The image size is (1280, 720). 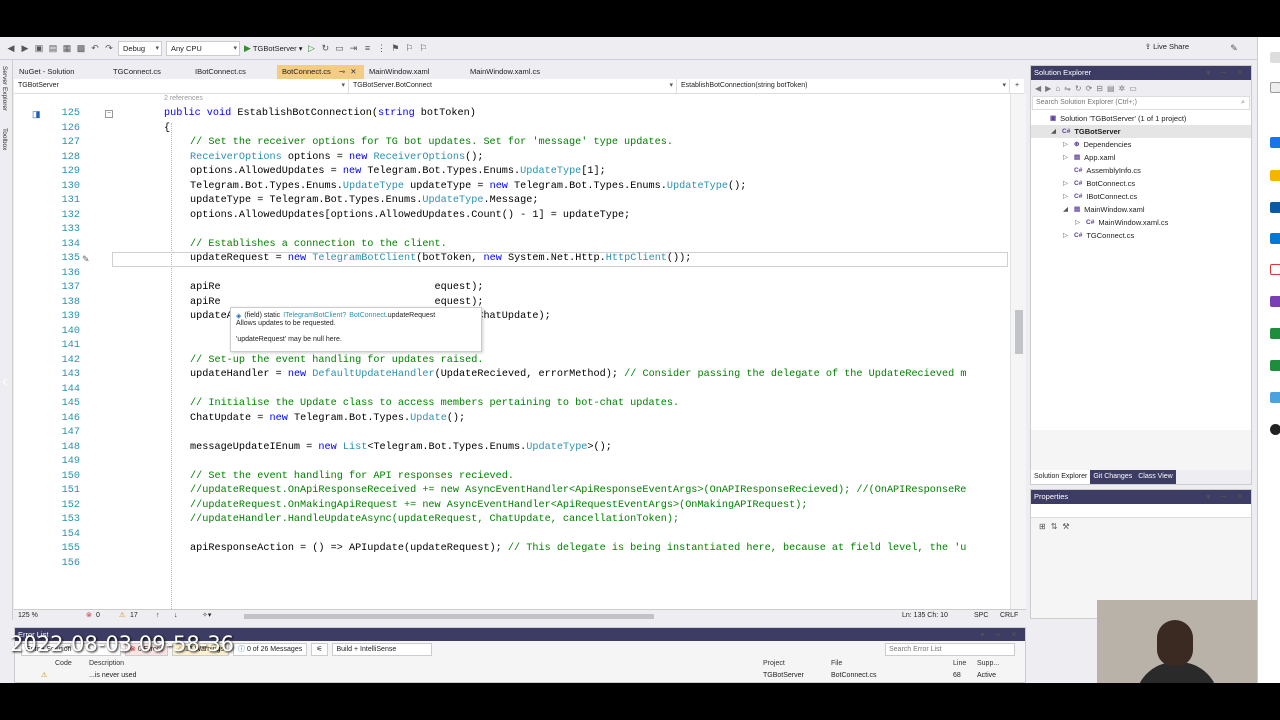 I want to click on close-icon: ✕, so click(x=353, y=71).